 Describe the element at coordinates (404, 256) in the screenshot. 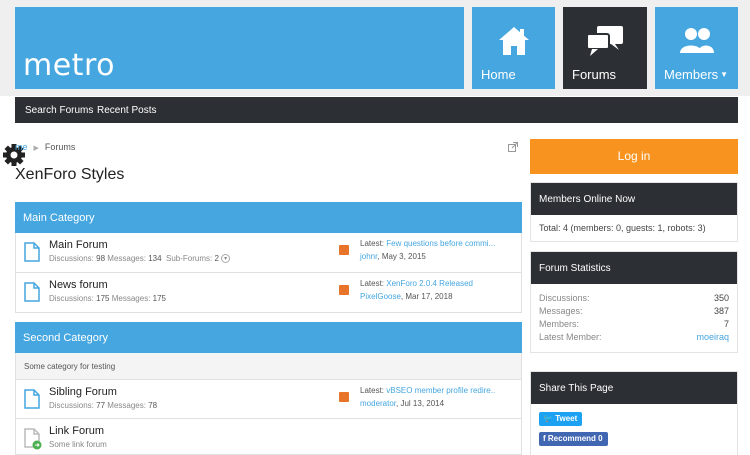

I see `latest-date: May 3, 2015` at that location.